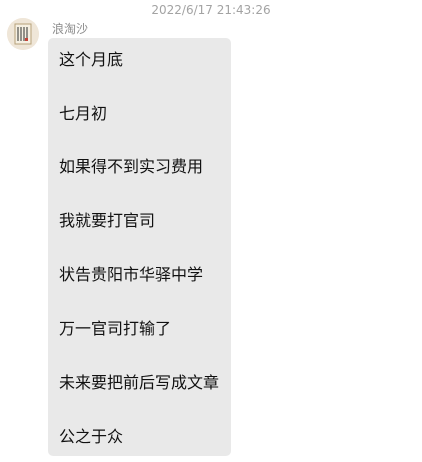 The width and height of the screenshot is (422, 462). Describe the element at coordinates (139, 382) in the screenshot. I see `message-line: 未来要把前后写成文章` at that location.